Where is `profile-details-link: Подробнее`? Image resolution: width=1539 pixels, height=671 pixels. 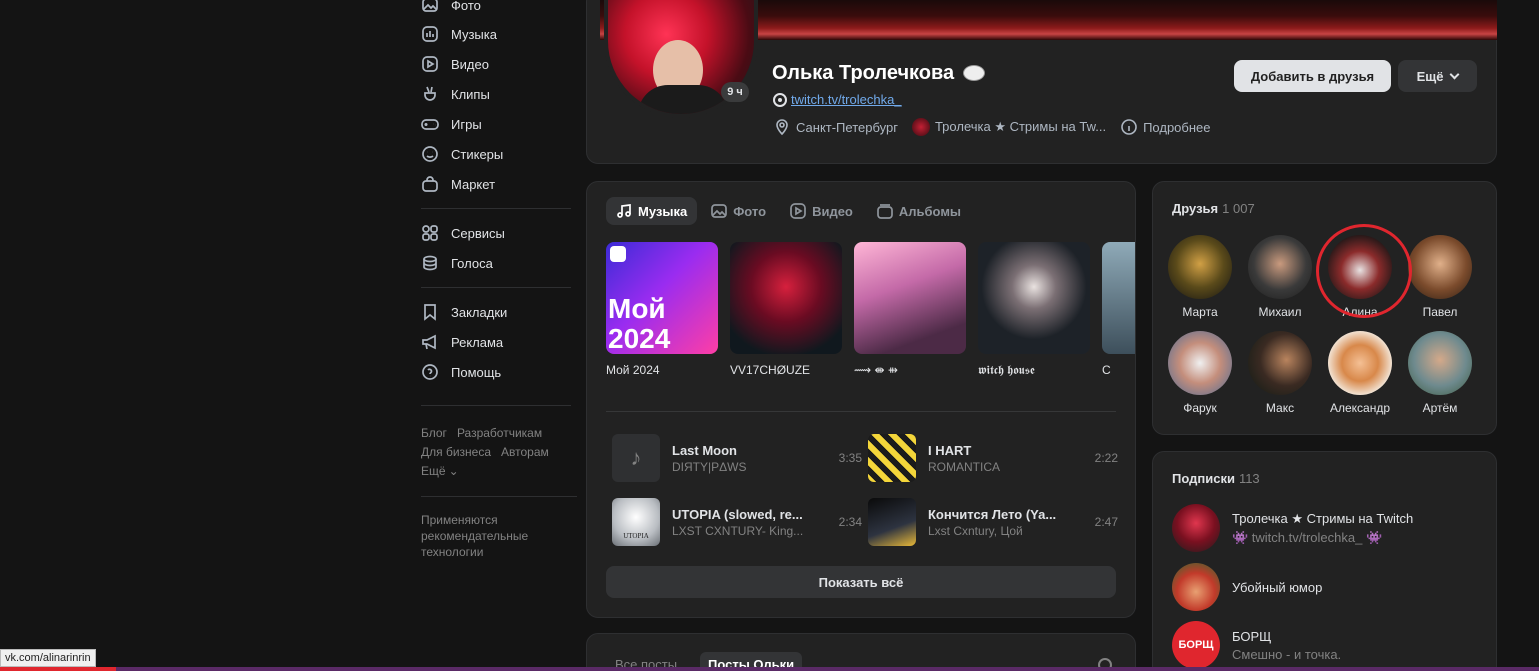 profile-details-link: Подробнее is located at coordinates (1165, 127).